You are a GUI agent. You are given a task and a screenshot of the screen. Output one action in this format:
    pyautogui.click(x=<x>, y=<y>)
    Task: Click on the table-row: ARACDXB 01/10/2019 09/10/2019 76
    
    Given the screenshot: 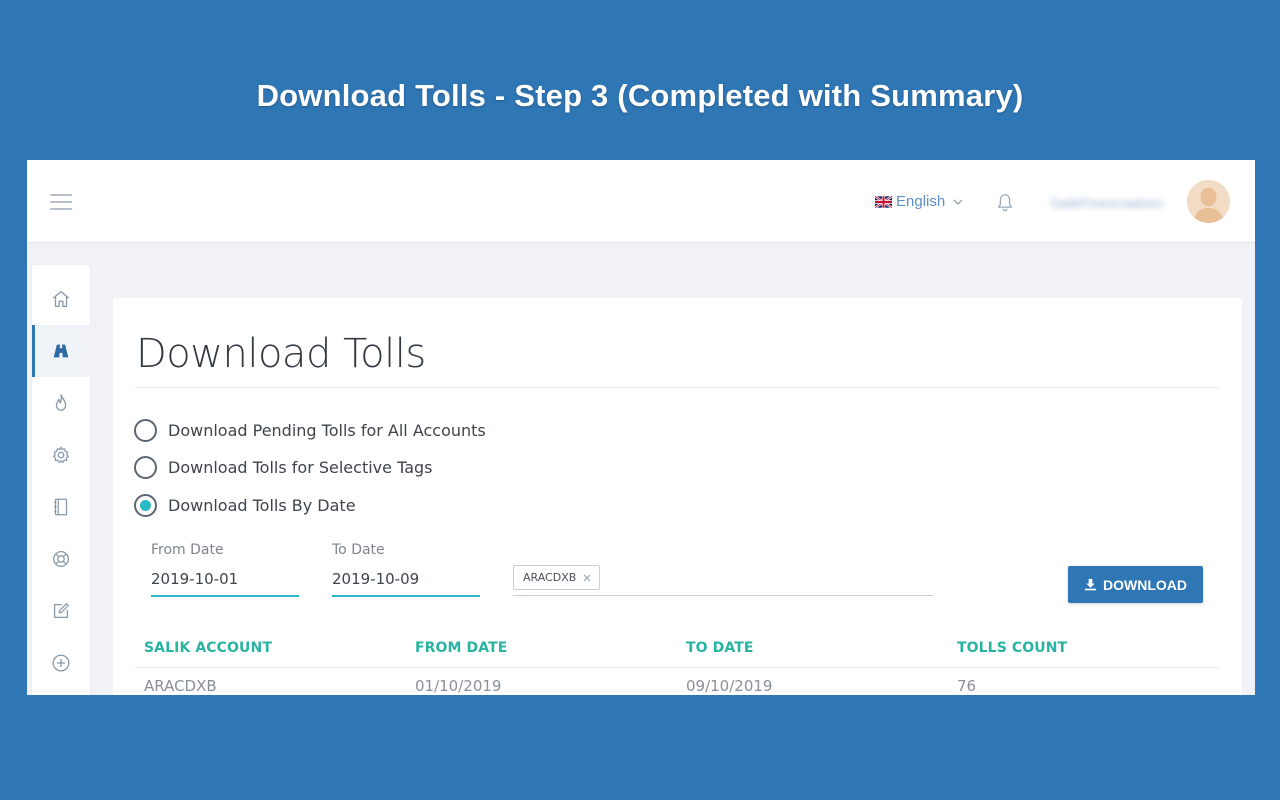 What is the action you would take?
    pyautogui.click(x=677, y=686)
    